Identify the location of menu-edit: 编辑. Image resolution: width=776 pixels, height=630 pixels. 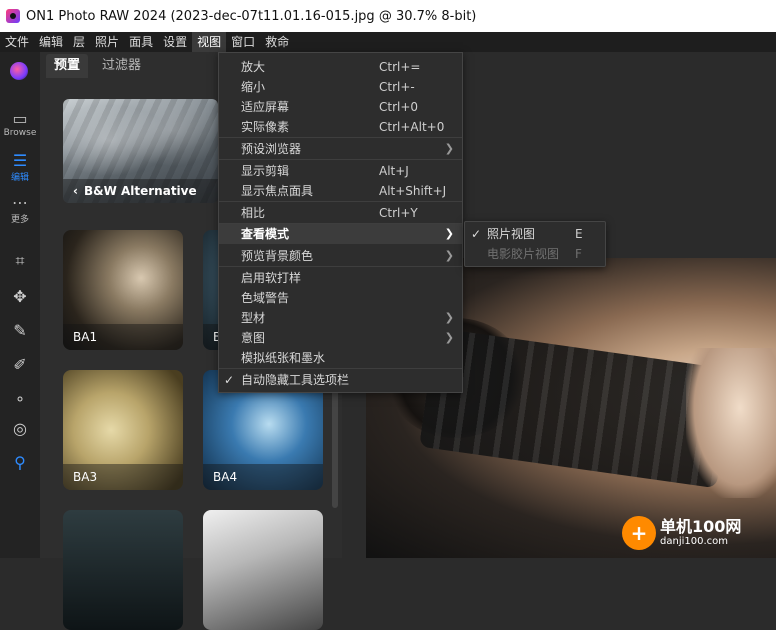
(51, 42).